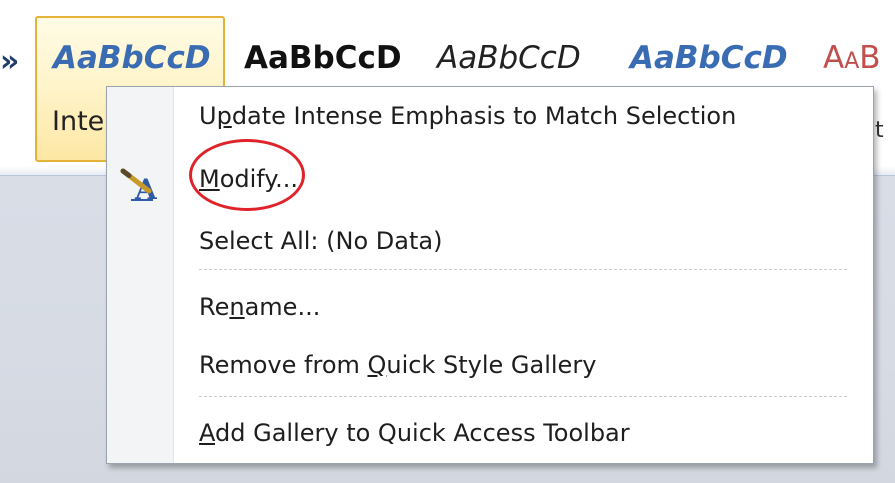 The width and height of the screenshot is (895, 483). What do you see at coordinates (140, 275) in the screenshot?
I see `menu-icon-column` at bounding box center [140, 275].